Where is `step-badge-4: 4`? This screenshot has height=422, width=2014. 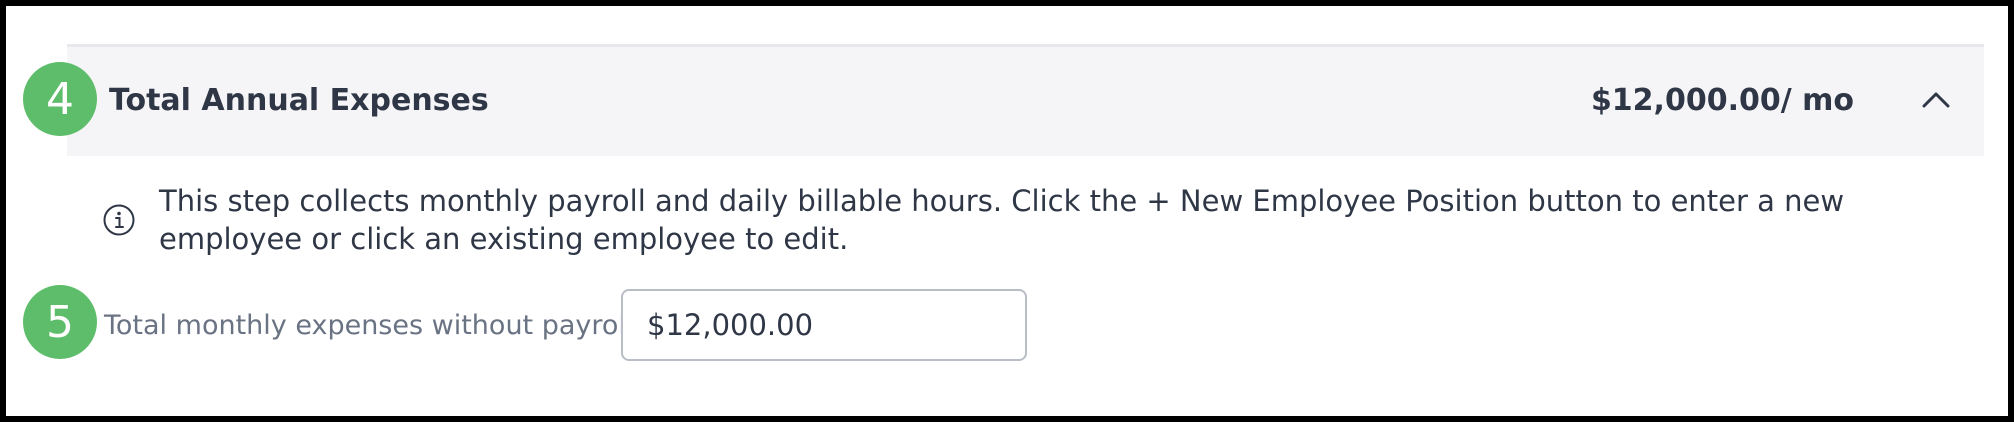 step-badge-4: 4 is located at coordinates (60, 99).